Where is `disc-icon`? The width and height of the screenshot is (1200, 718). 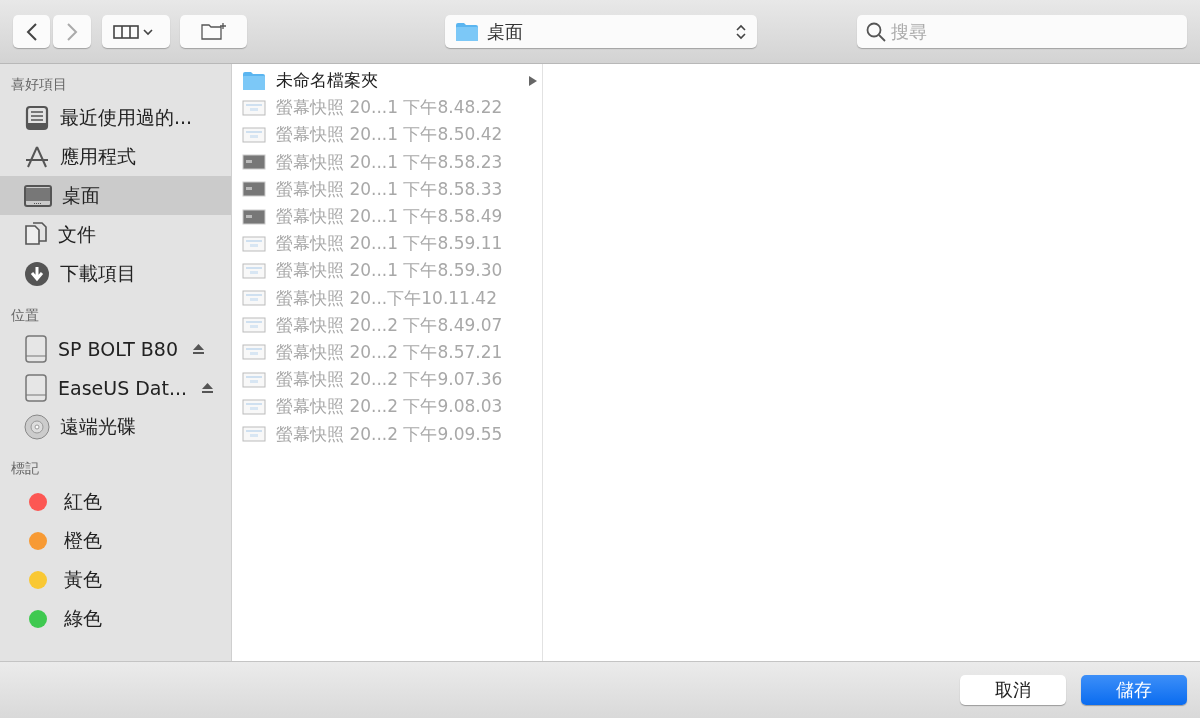
disc-icon is located at coordinates (37, 426).